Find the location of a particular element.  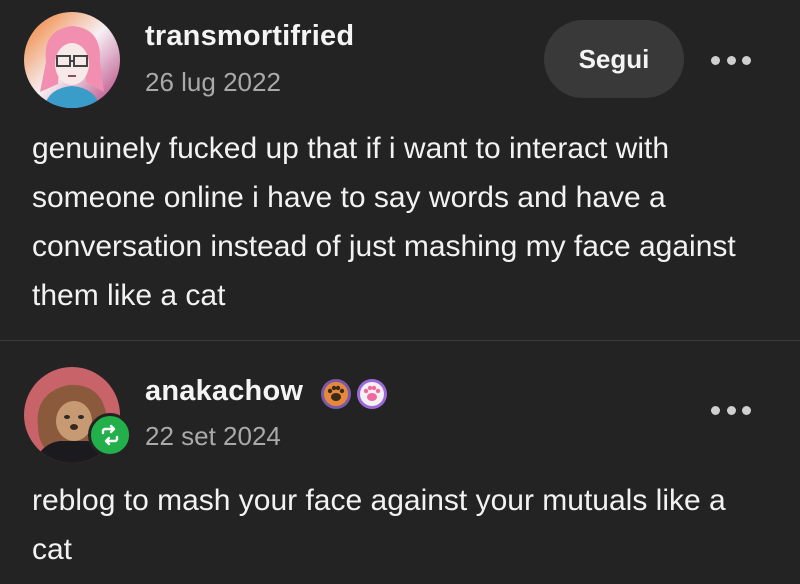

reblog-arrows-icon is located at coordinates (110, 435).